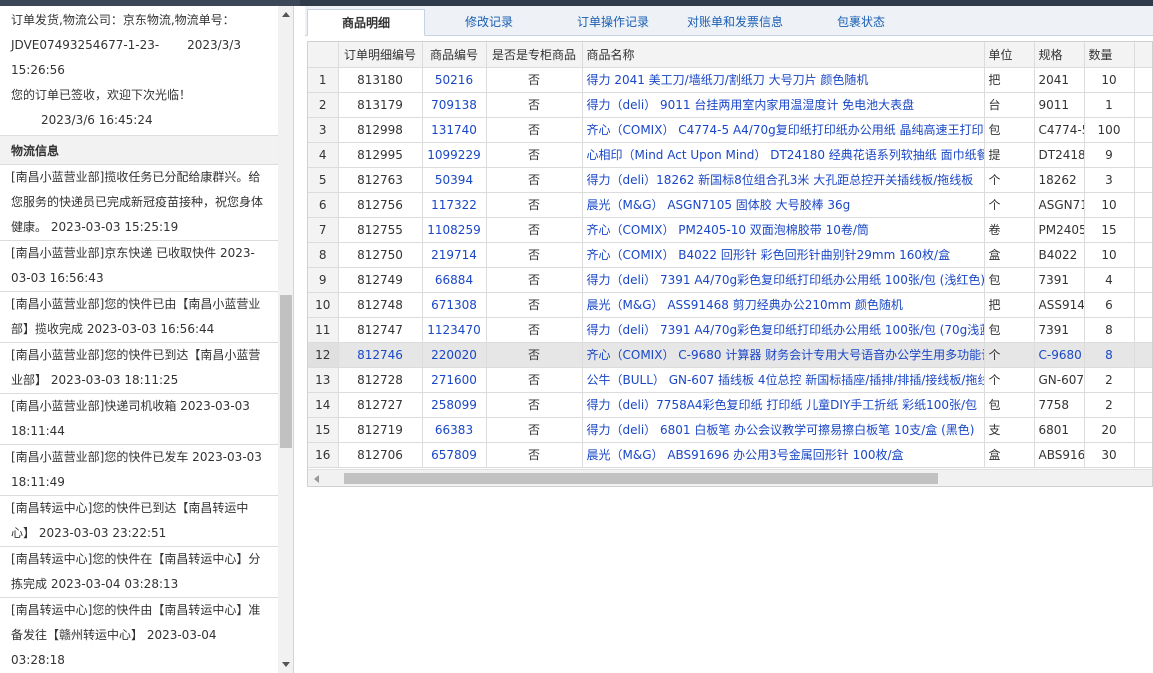 This screenshot has width=1153, height=673. I want to click on cell-product-id: 671308, so click(454, 305).